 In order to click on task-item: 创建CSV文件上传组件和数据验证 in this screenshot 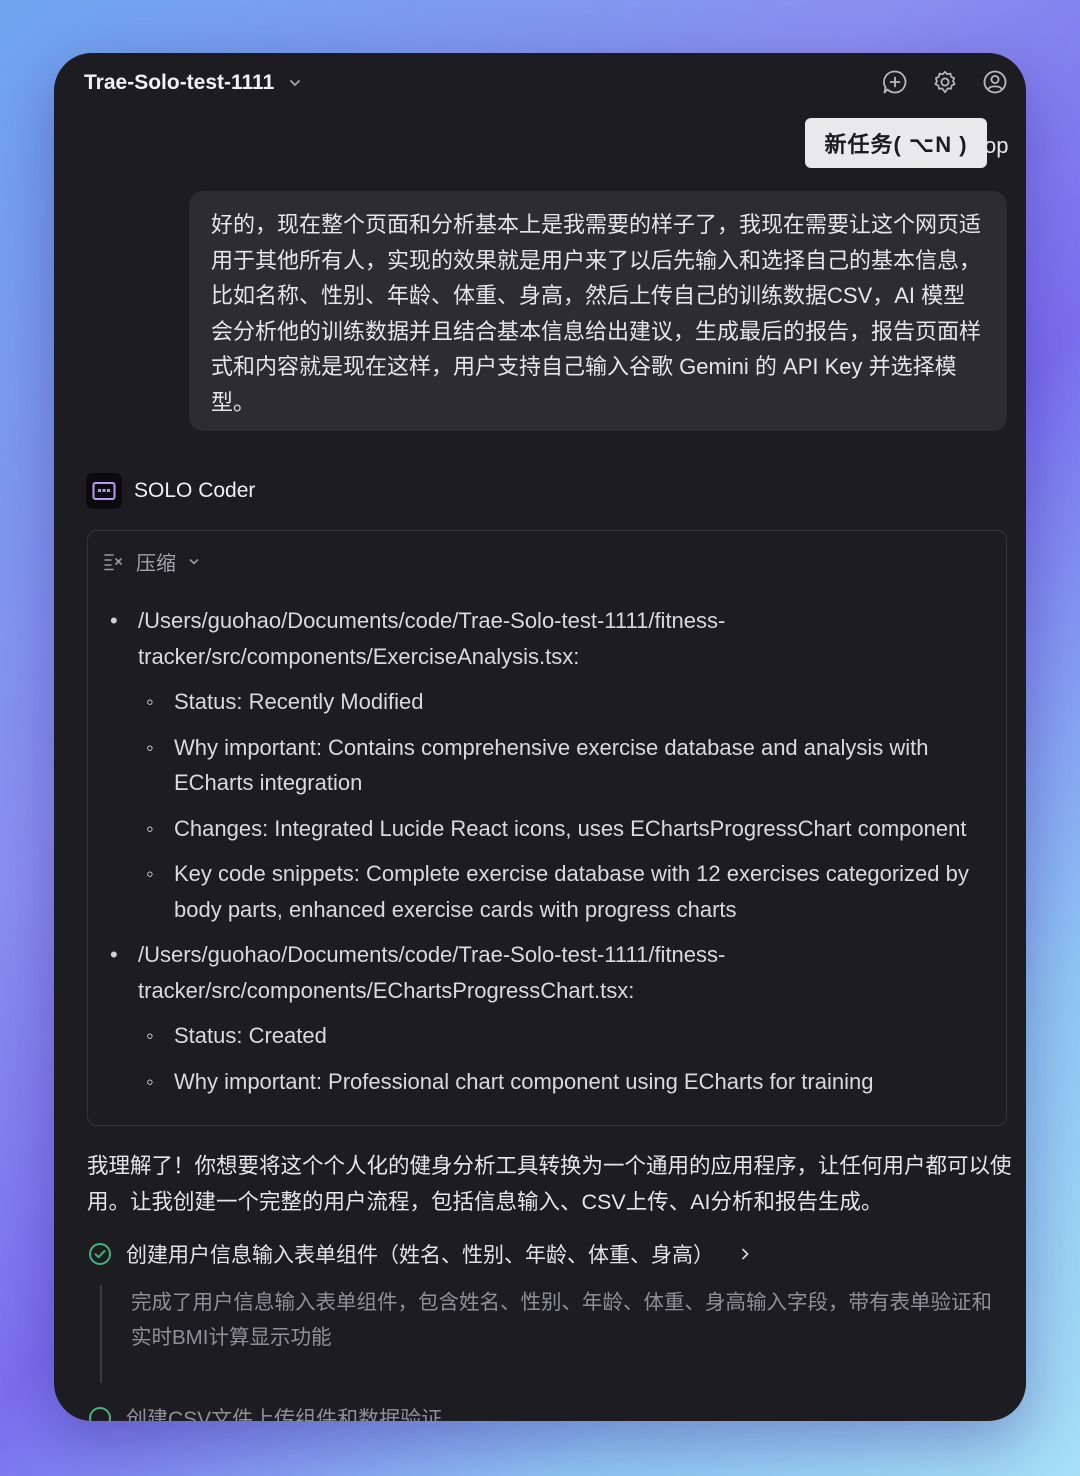, I will do `click(265, 1412)`.